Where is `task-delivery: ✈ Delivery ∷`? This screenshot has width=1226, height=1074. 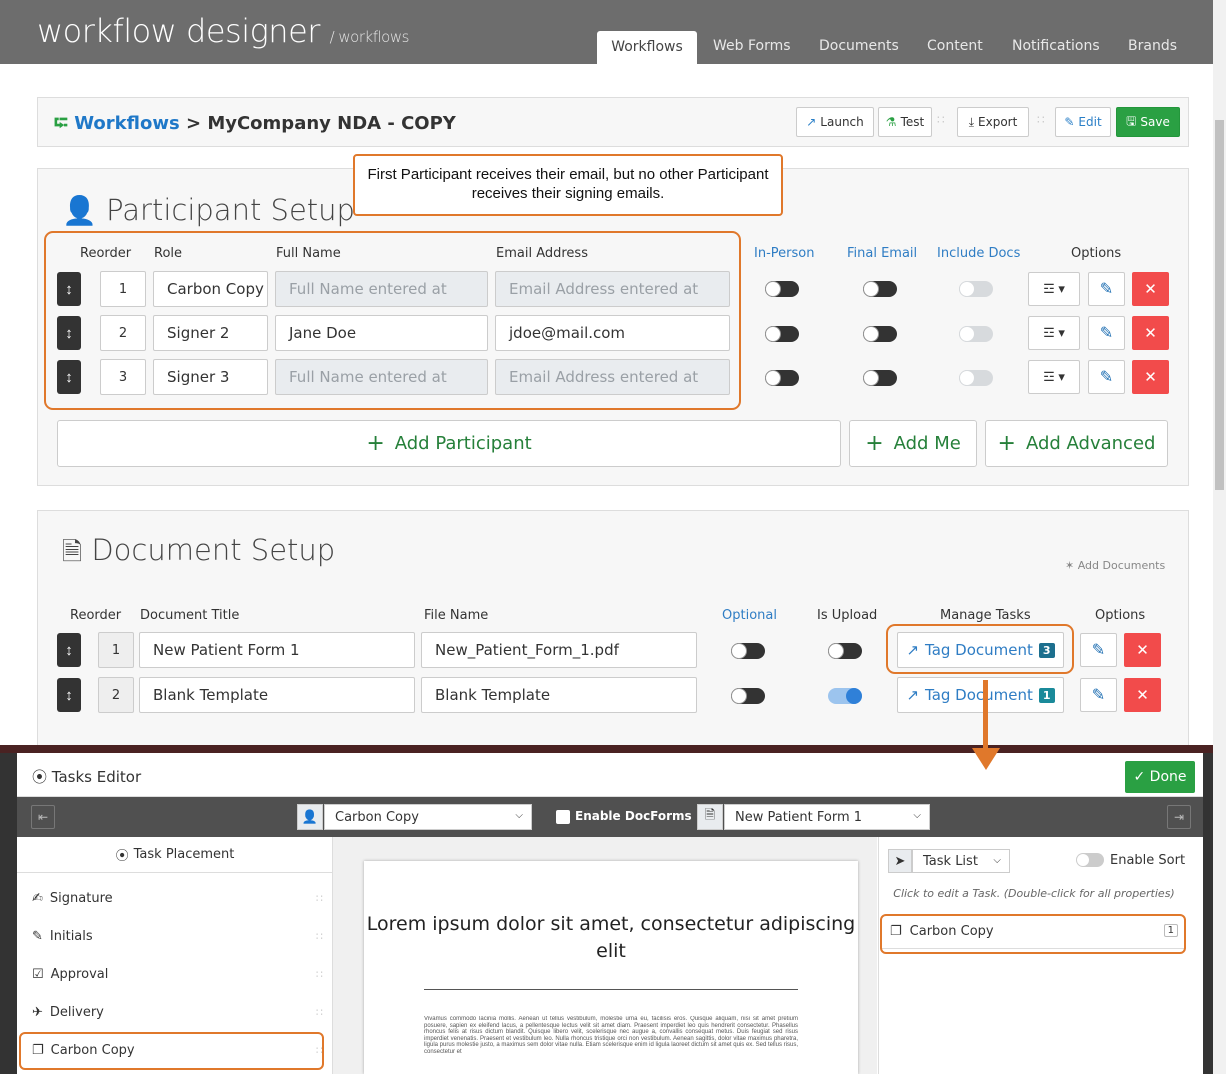
task-delivery: ✈ Delivery ∷ is located at coordinates (175, 1012).